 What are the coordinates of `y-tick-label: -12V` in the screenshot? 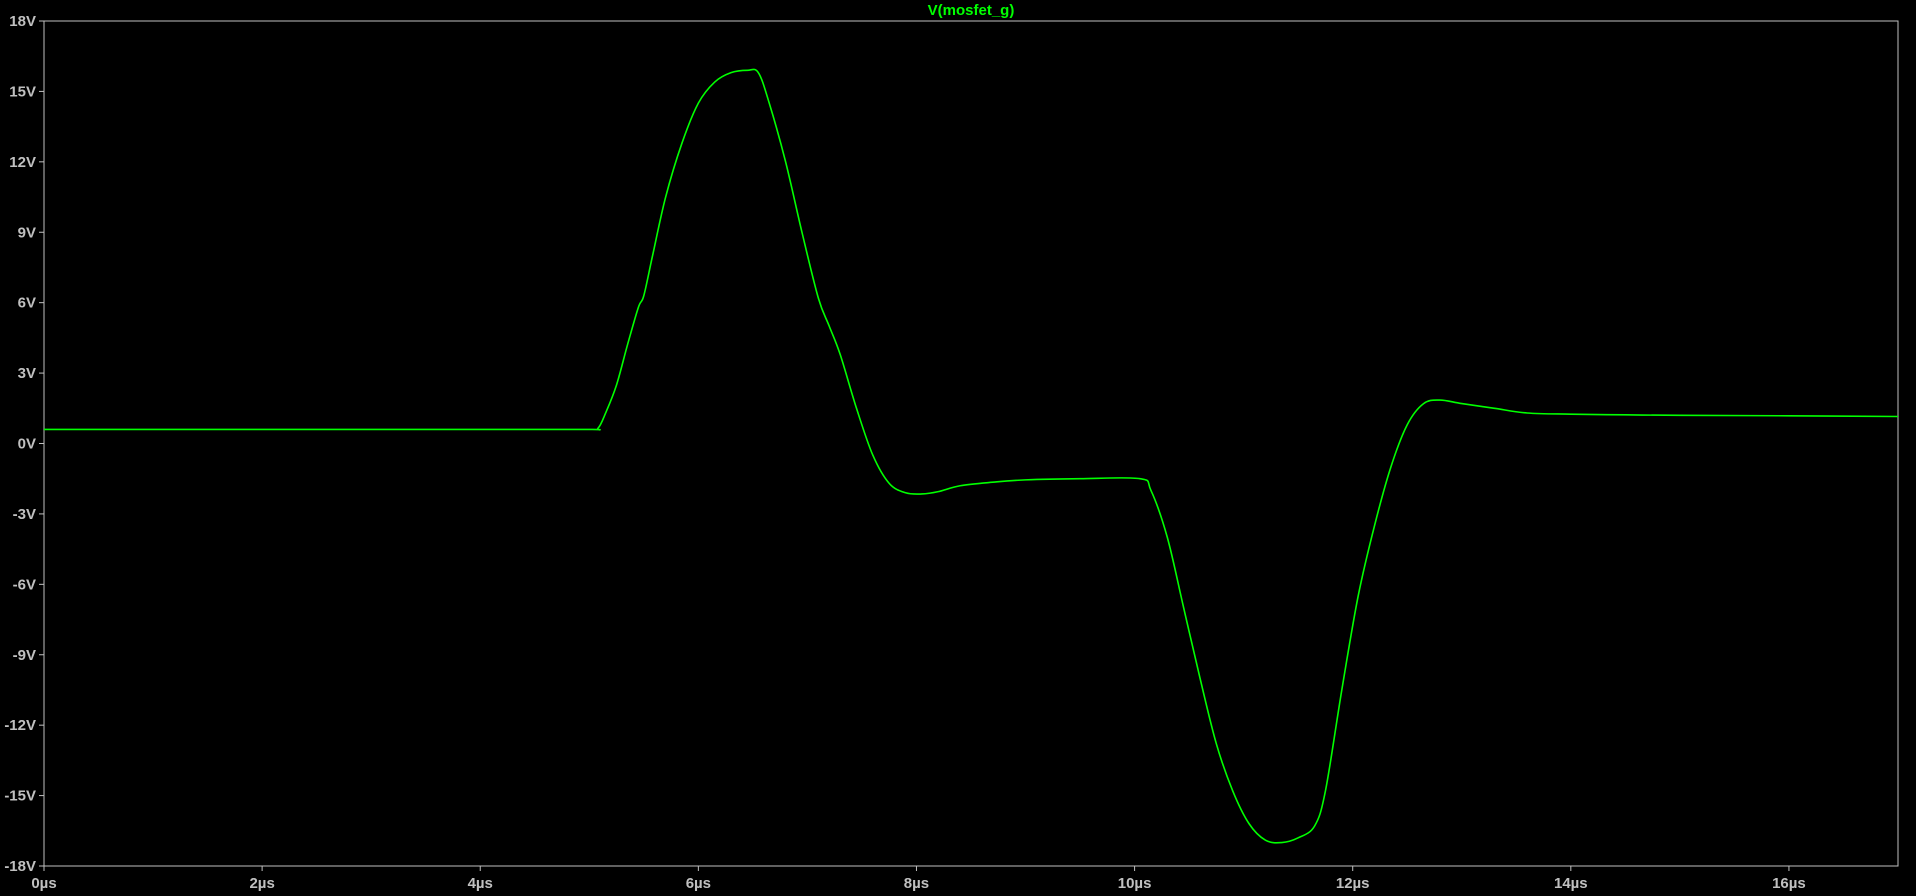 It's located at (20, 725).